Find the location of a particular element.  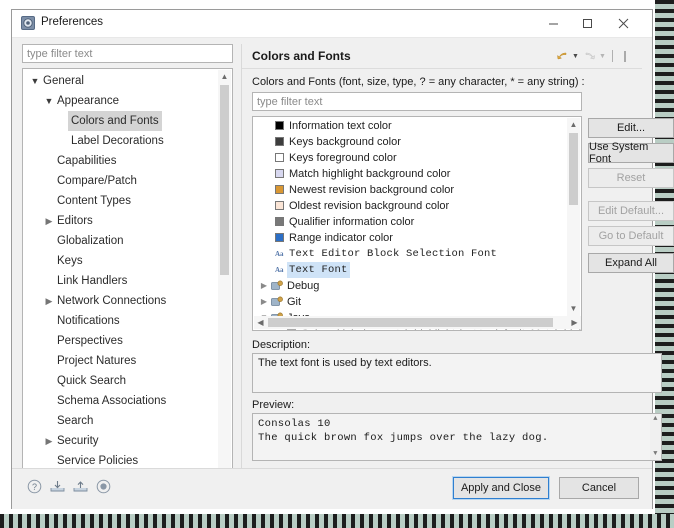

colors-fonts-filter-input: type filter text is located at coordinates (417, 101).